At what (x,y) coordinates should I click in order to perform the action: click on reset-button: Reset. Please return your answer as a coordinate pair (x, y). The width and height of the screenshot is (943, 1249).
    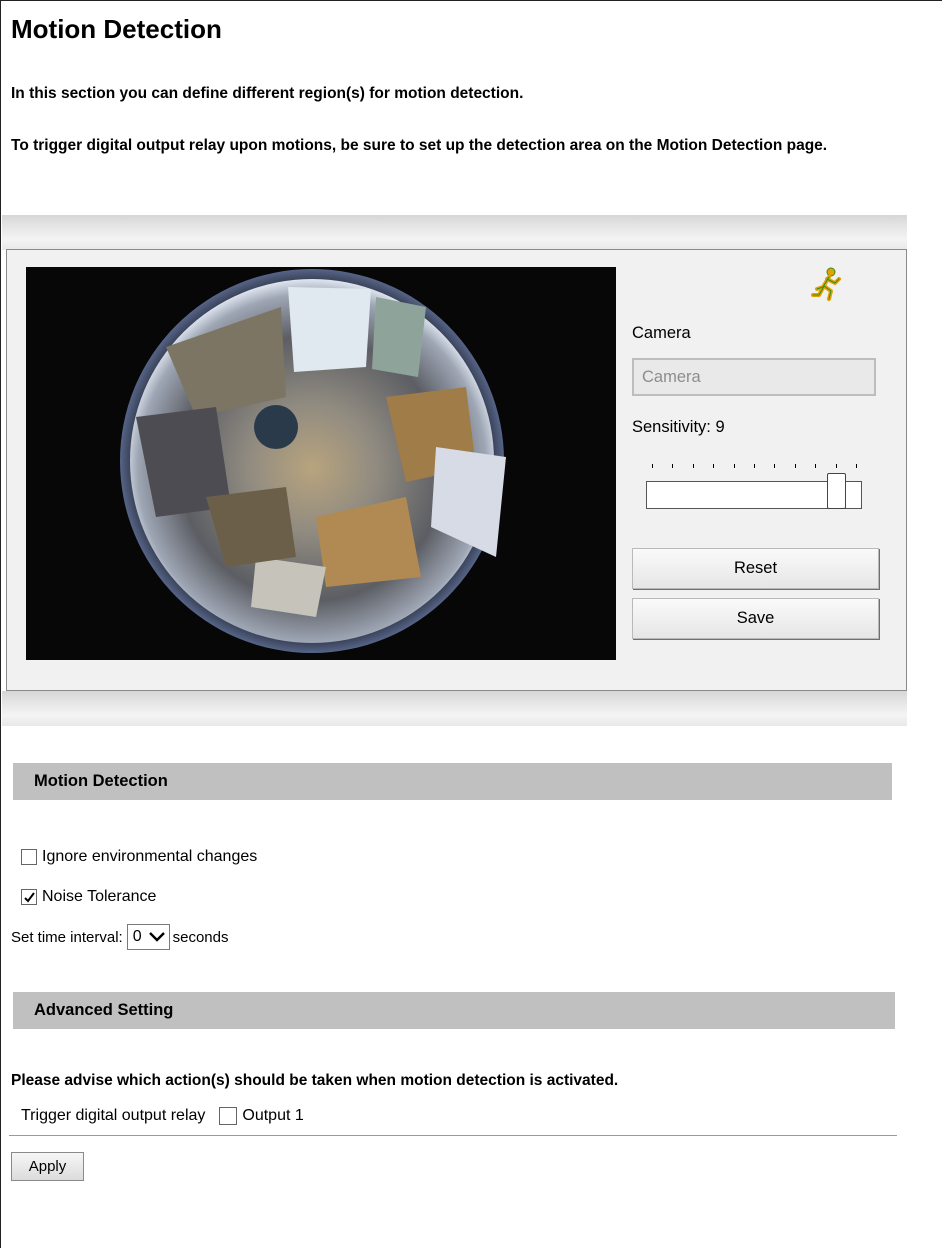
    Looking at the image, I should click on (755, 568).